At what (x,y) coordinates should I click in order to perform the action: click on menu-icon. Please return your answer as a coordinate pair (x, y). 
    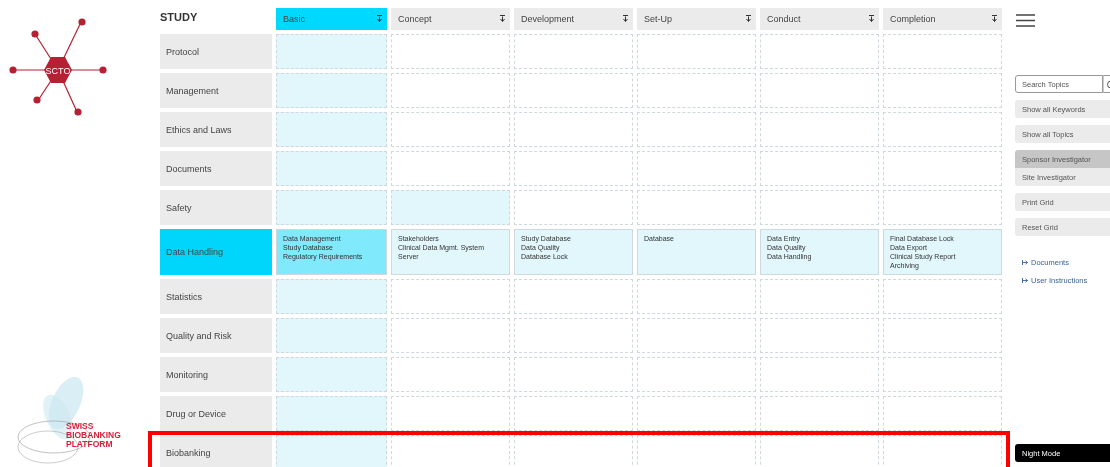
    Looking at the image, I should click on (1025, 20).